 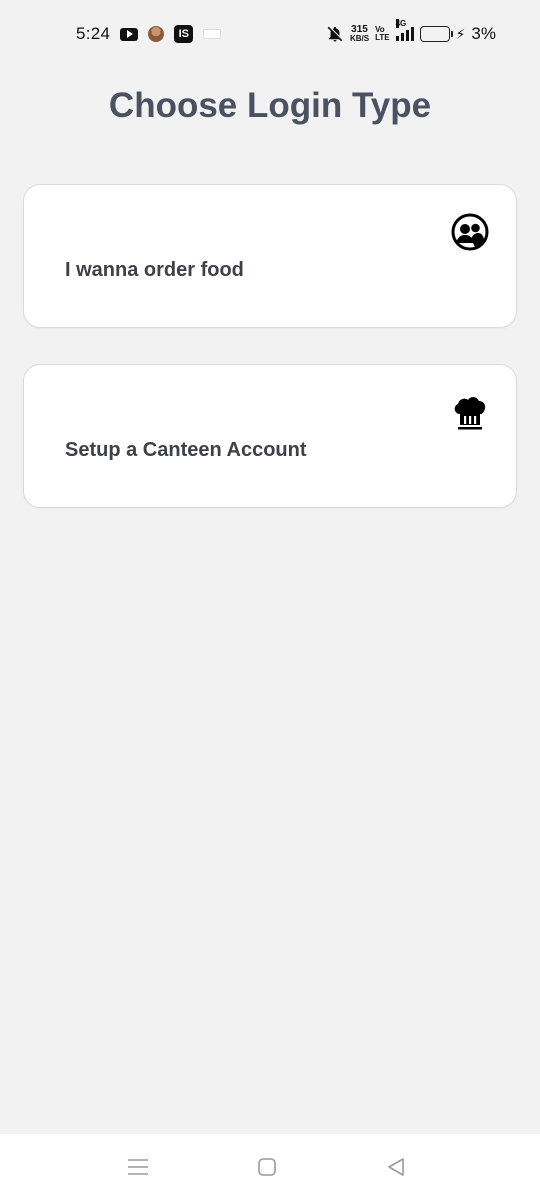 What do you see at coordinates (93, 33) in the screenshot?
I see `clock: 5:24` at bounding box center [93, 33].